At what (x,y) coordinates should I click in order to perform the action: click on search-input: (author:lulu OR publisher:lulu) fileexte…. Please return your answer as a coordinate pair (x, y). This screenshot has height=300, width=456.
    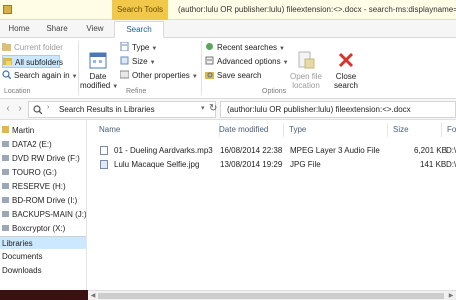
    Looking at the image, I should click on (338, 109).